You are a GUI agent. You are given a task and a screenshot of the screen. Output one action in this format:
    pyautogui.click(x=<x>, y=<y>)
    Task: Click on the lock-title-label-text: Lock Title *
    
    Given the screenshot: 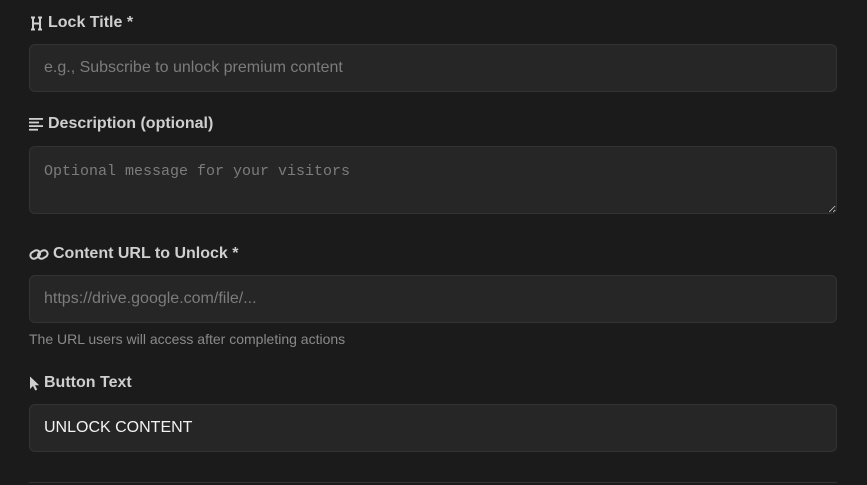 What is the action you would take?
    pyautogui.click(x=91, y=22)
    